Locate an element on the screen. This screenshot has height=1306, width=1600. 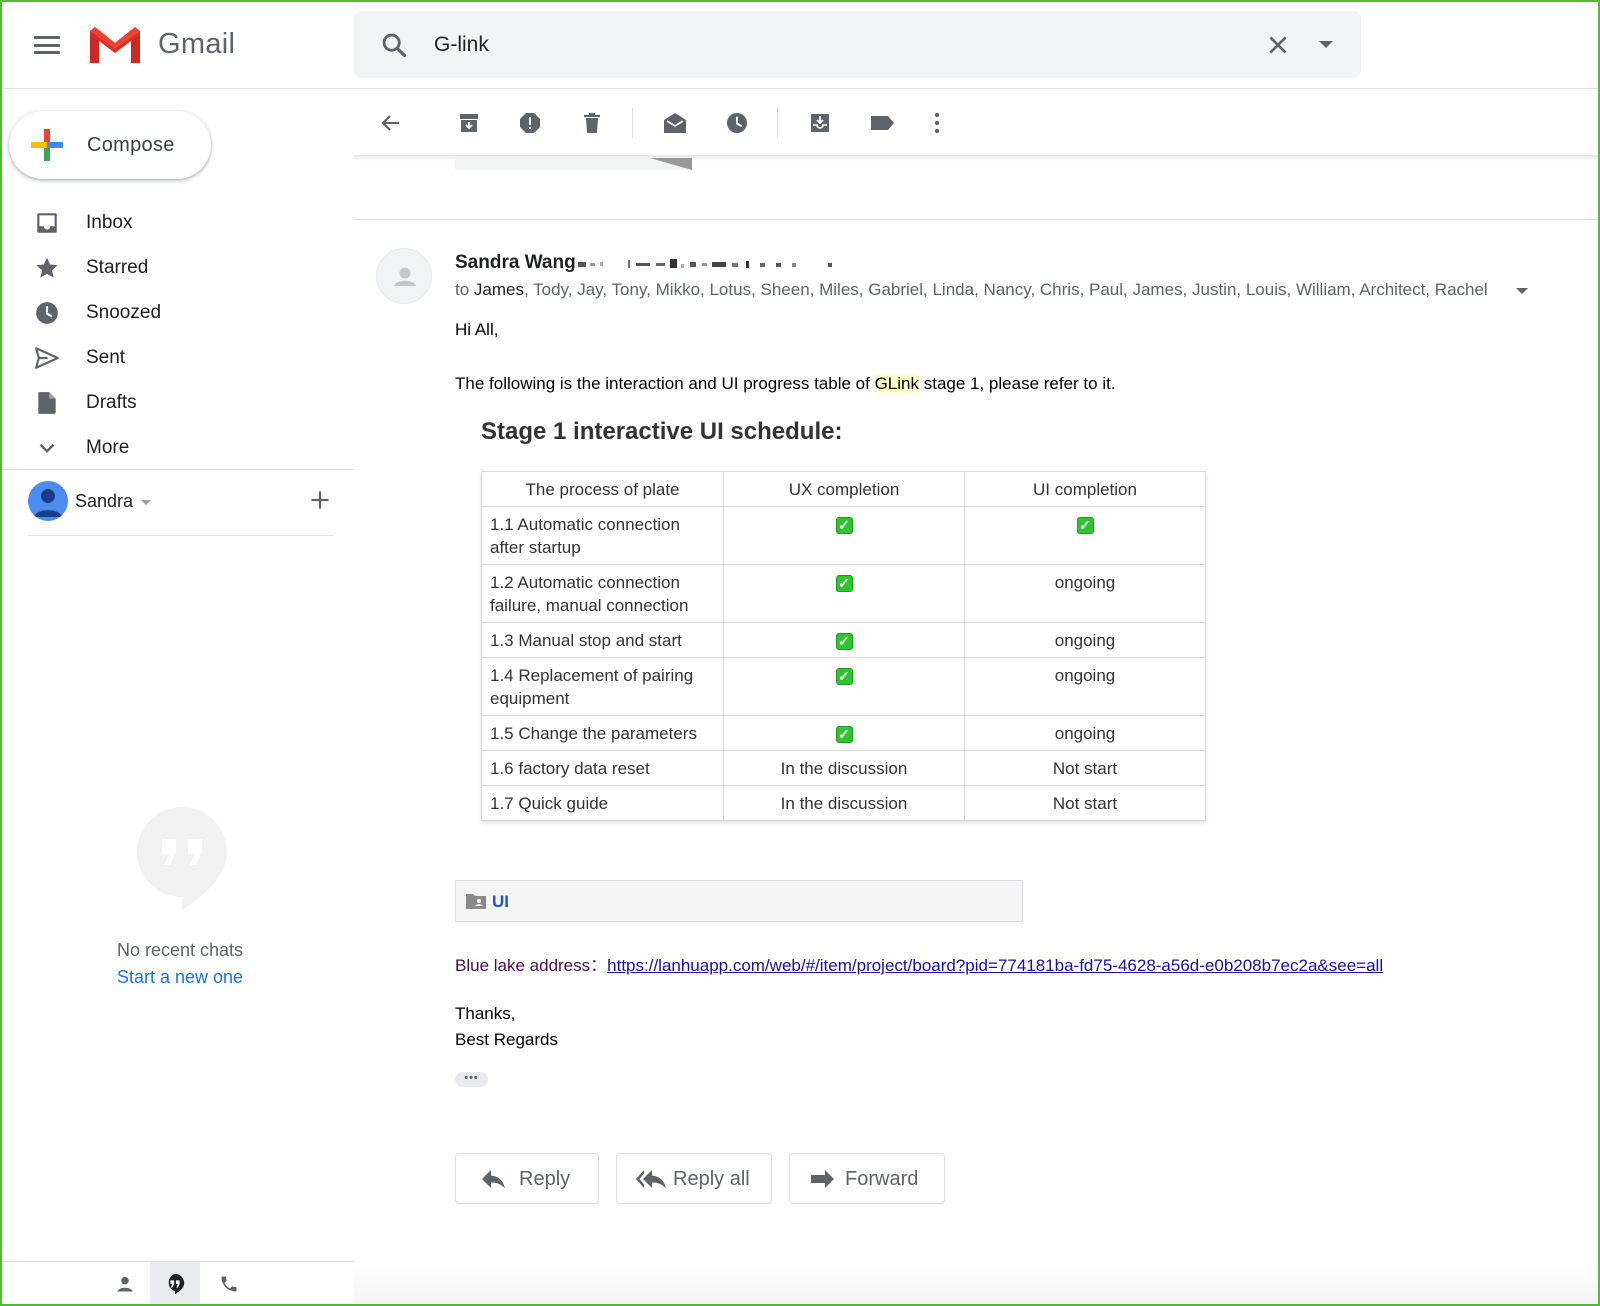
forward-button: Forward is located at coordinates (867, 1178).